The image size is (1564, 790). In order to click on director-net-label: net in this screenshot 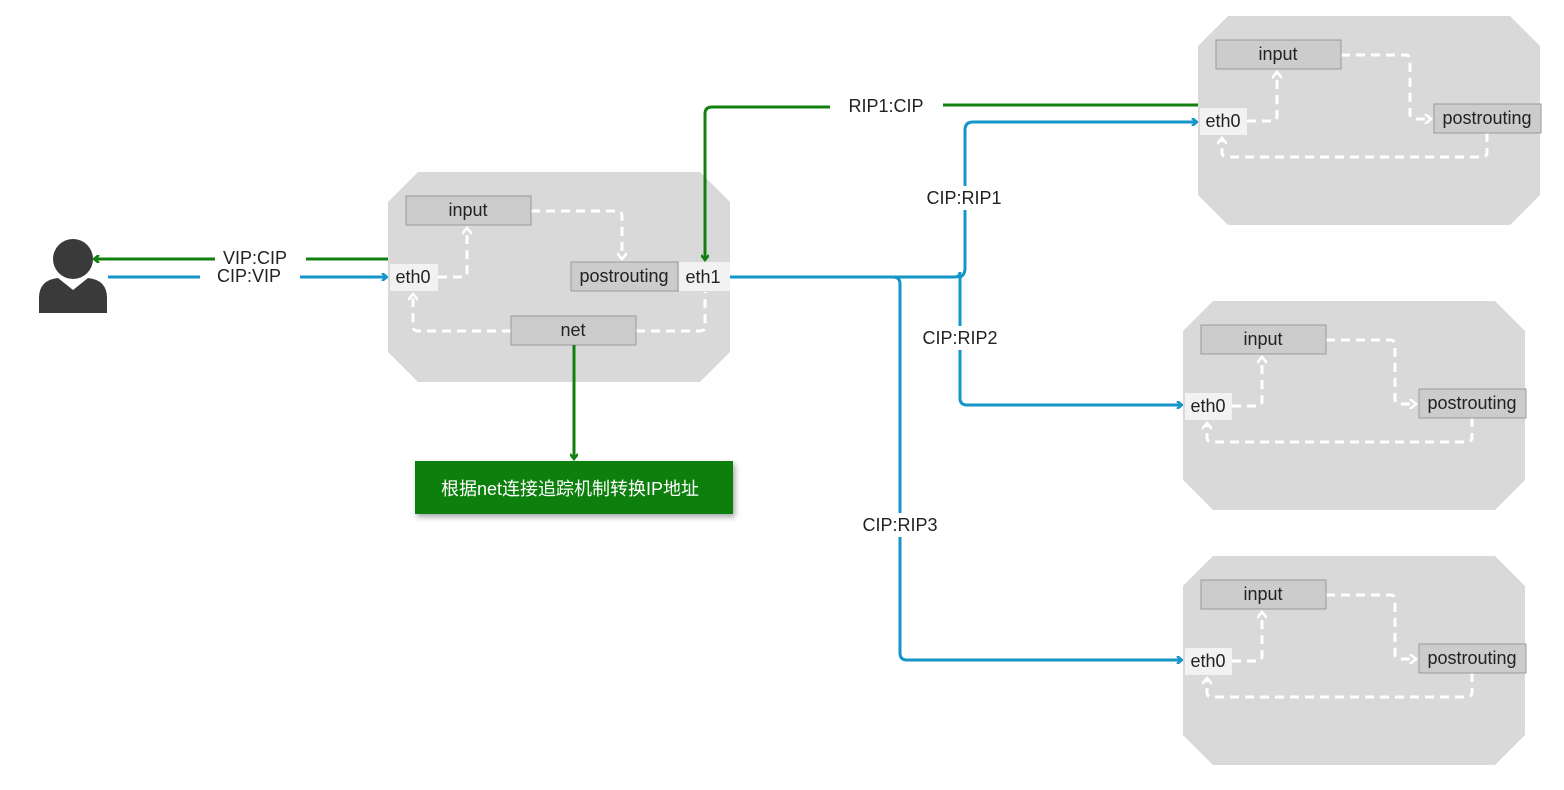, I will do `click(572, 330)`.